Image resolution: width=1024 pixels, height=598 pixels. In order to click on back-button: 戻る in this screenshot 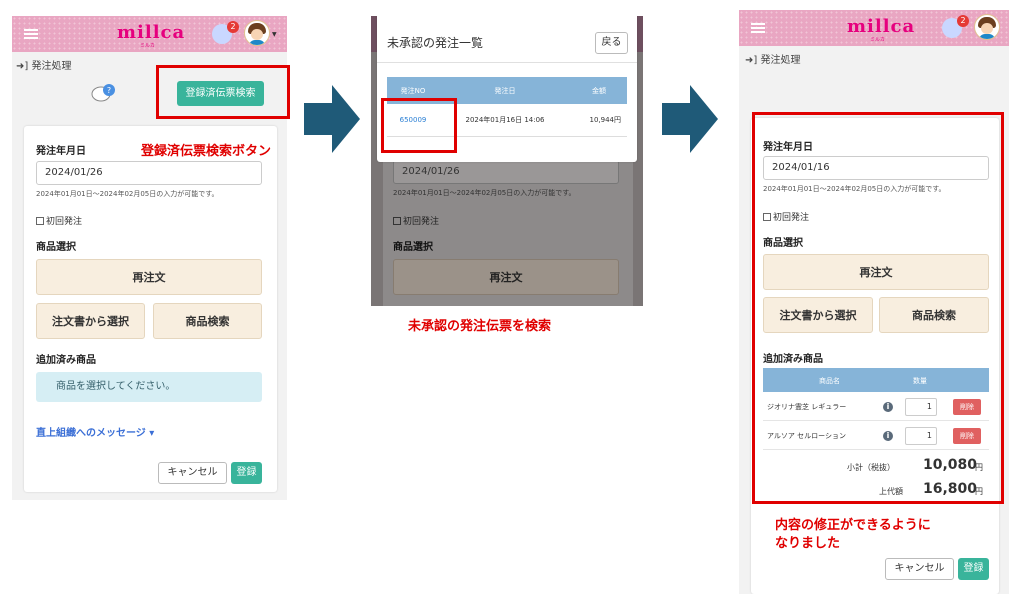, I will do `click(611, 43)`.